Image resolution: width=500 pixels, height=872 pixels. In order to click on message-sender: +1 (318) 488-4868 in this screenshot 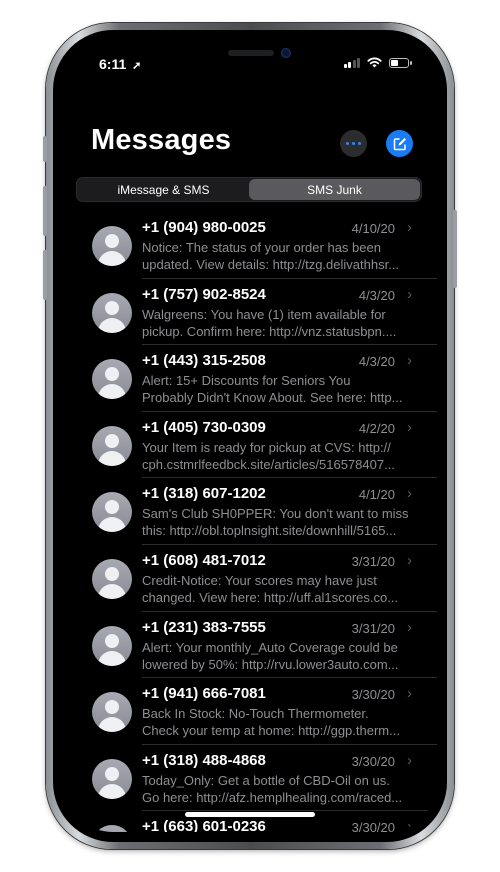, I will do `click(204, 760)`.